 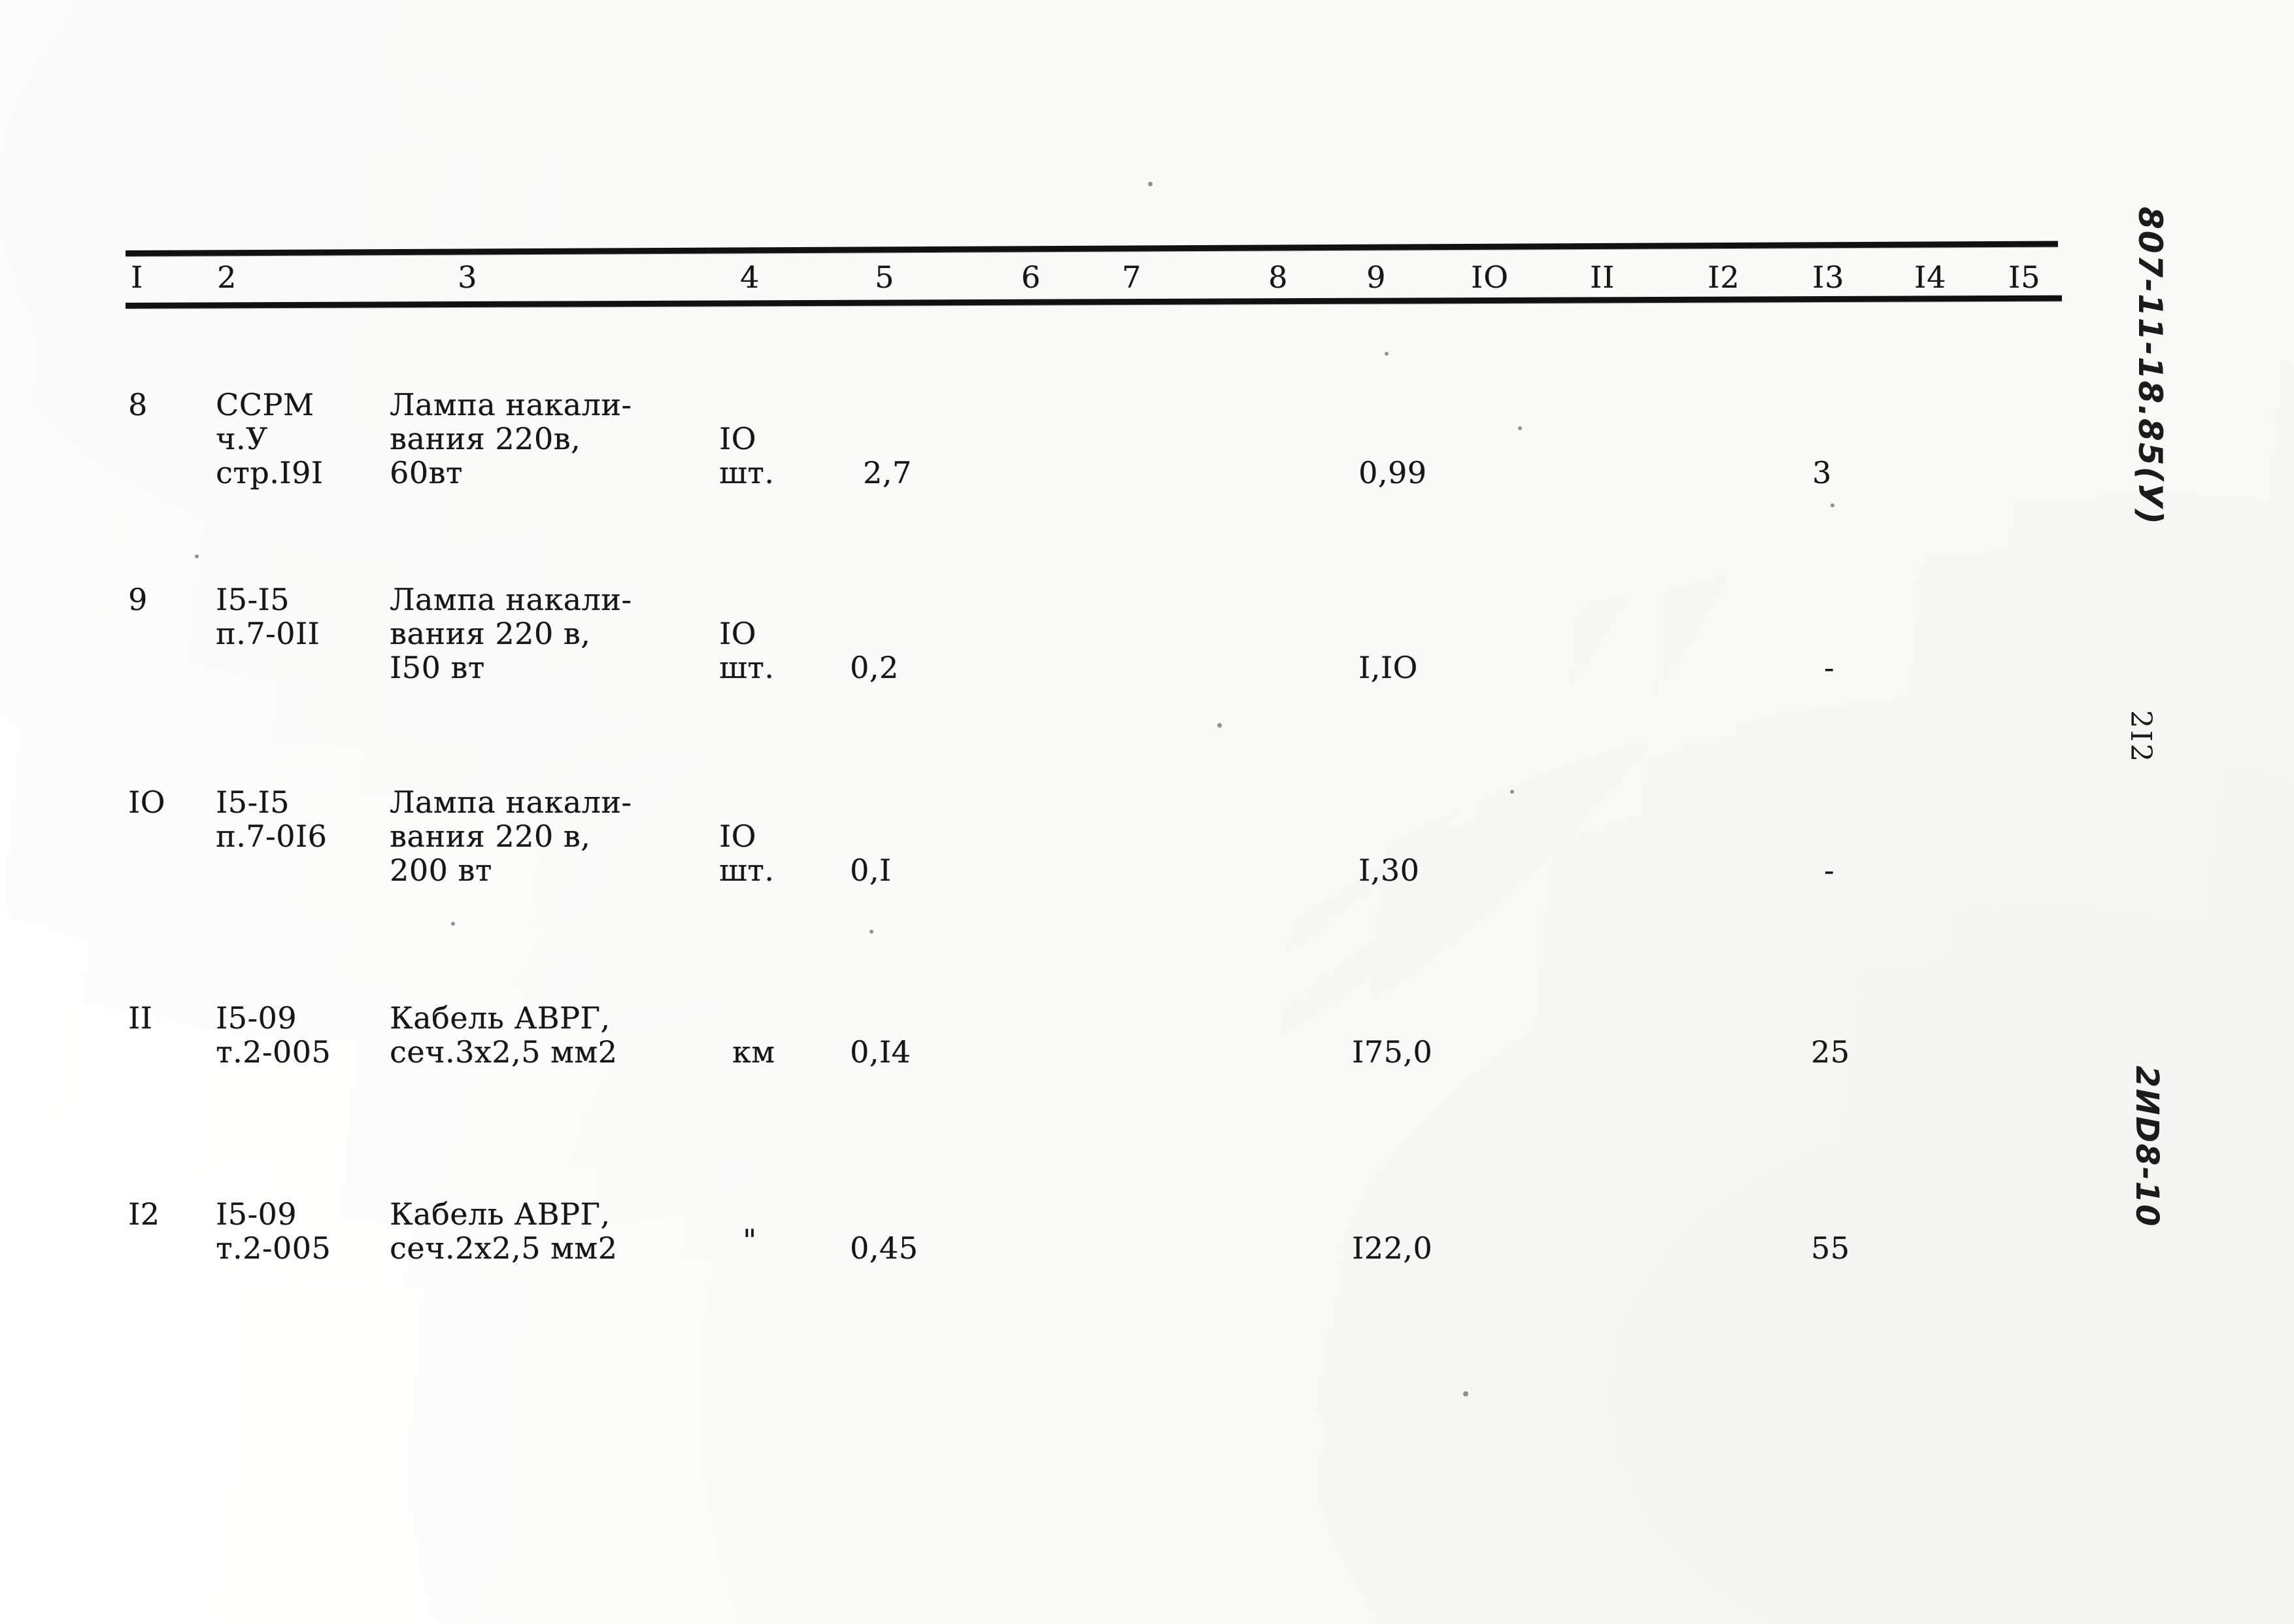 What do you see at coordinates (468, 277) in the screenshot?
I see `column-header-3: 3` at bounding box center [468, 277].